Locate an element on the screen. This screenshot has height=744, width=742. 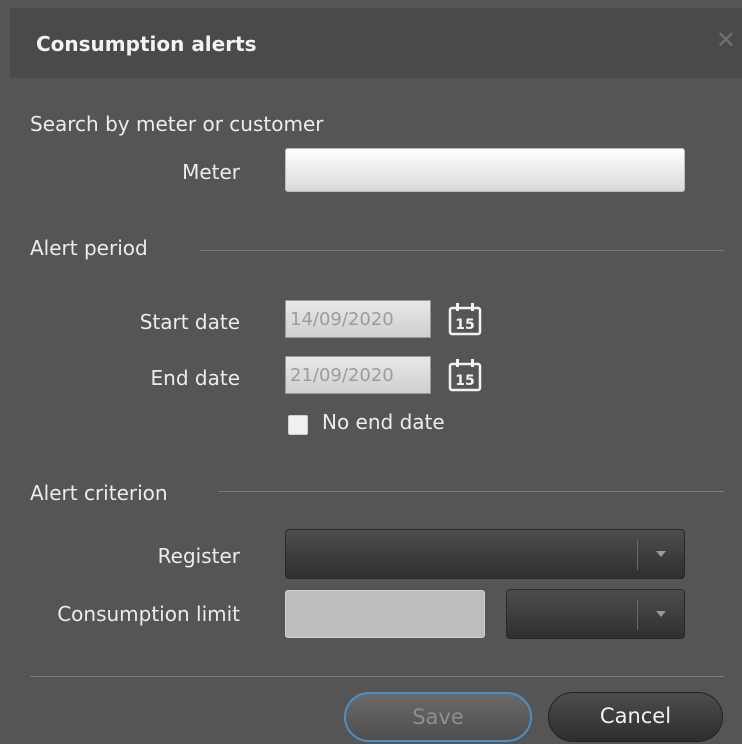
register-dropdown is located at coordinates (485, 554).